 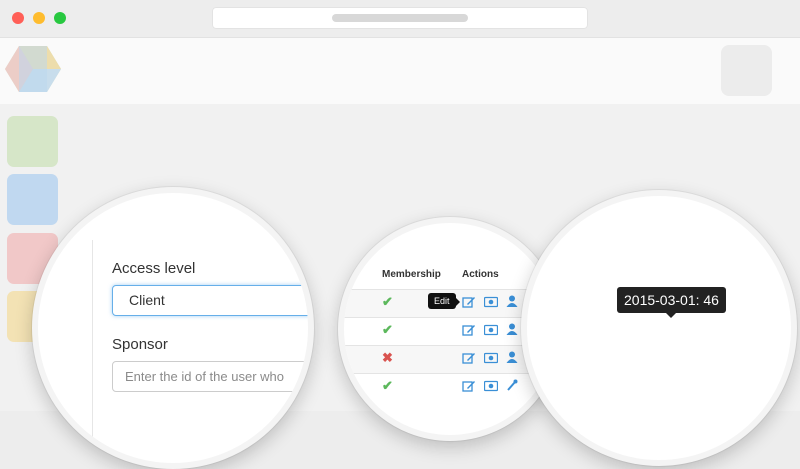 What do you see at coordinates (671, 302) in the screenshot?
I see `chart-tooltip: 2015-03-01: 46` at bounding box center [671, 302].